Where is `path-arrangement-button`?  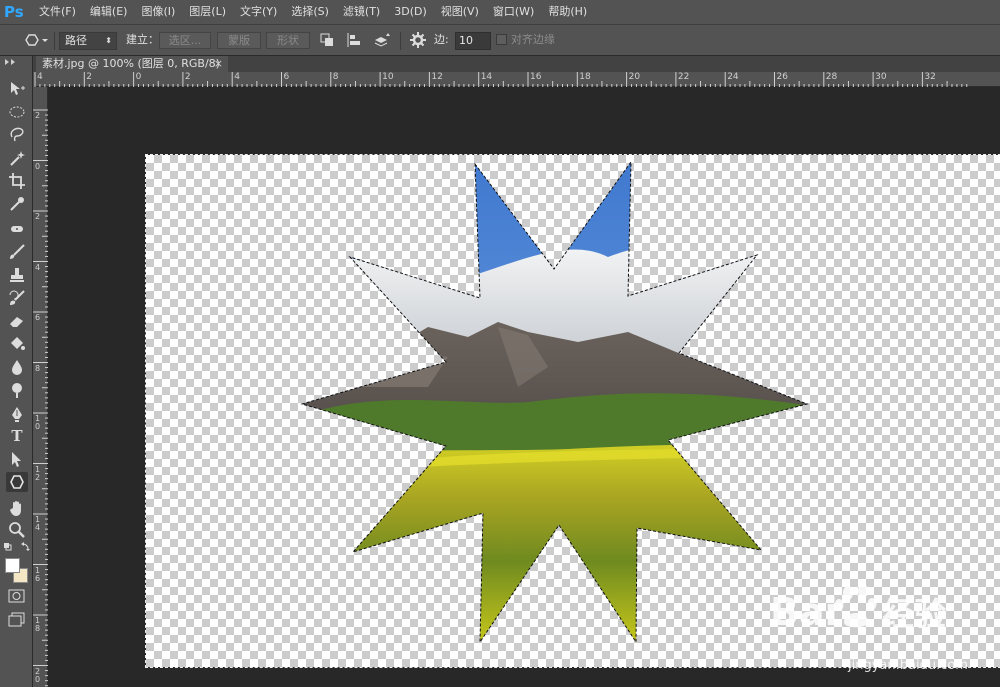
path-arrangement-button is located at coordinates (382, 40).